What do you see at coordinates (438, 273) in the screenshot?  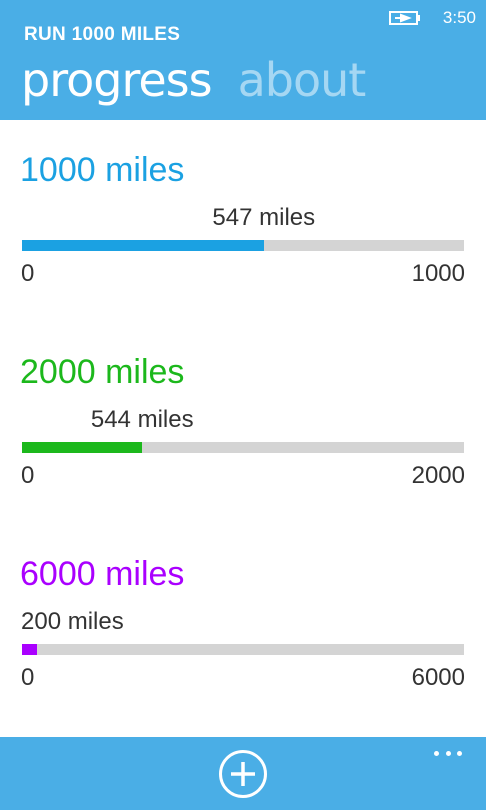 I see `max-label: 1000` at bounding box center [438, 273].